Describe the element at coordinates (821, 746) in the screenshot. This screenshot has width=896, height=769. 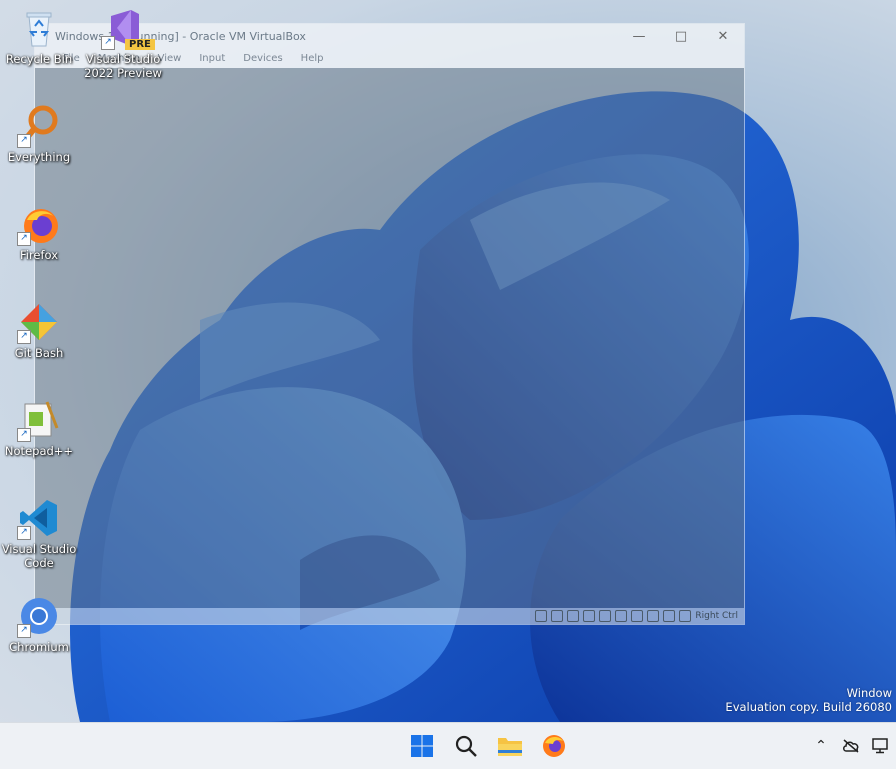
I see `chevron-up-icon: ⌃` at that location.